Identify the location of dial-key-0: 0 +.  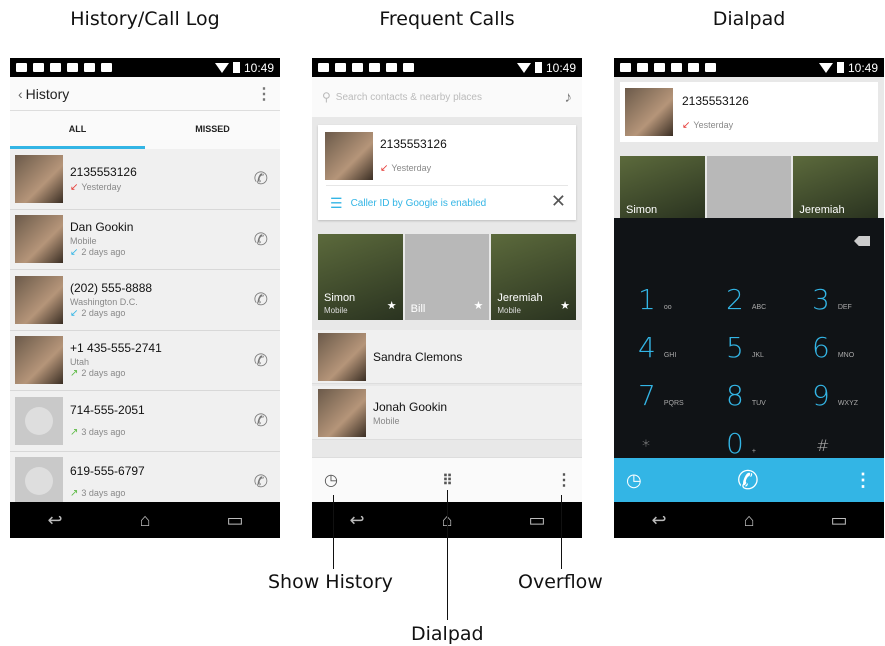
(771, 436).